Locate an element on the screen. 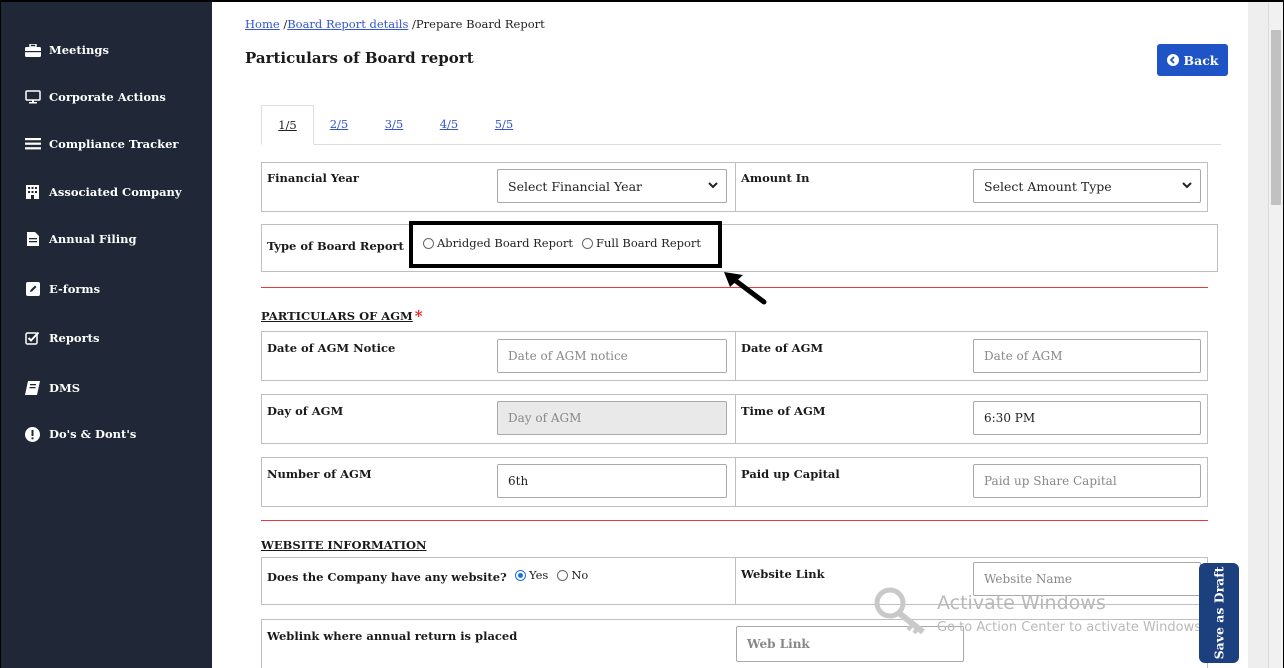  sidebar-item-label: Compliance Tracker is located at coordinates (114, 144).